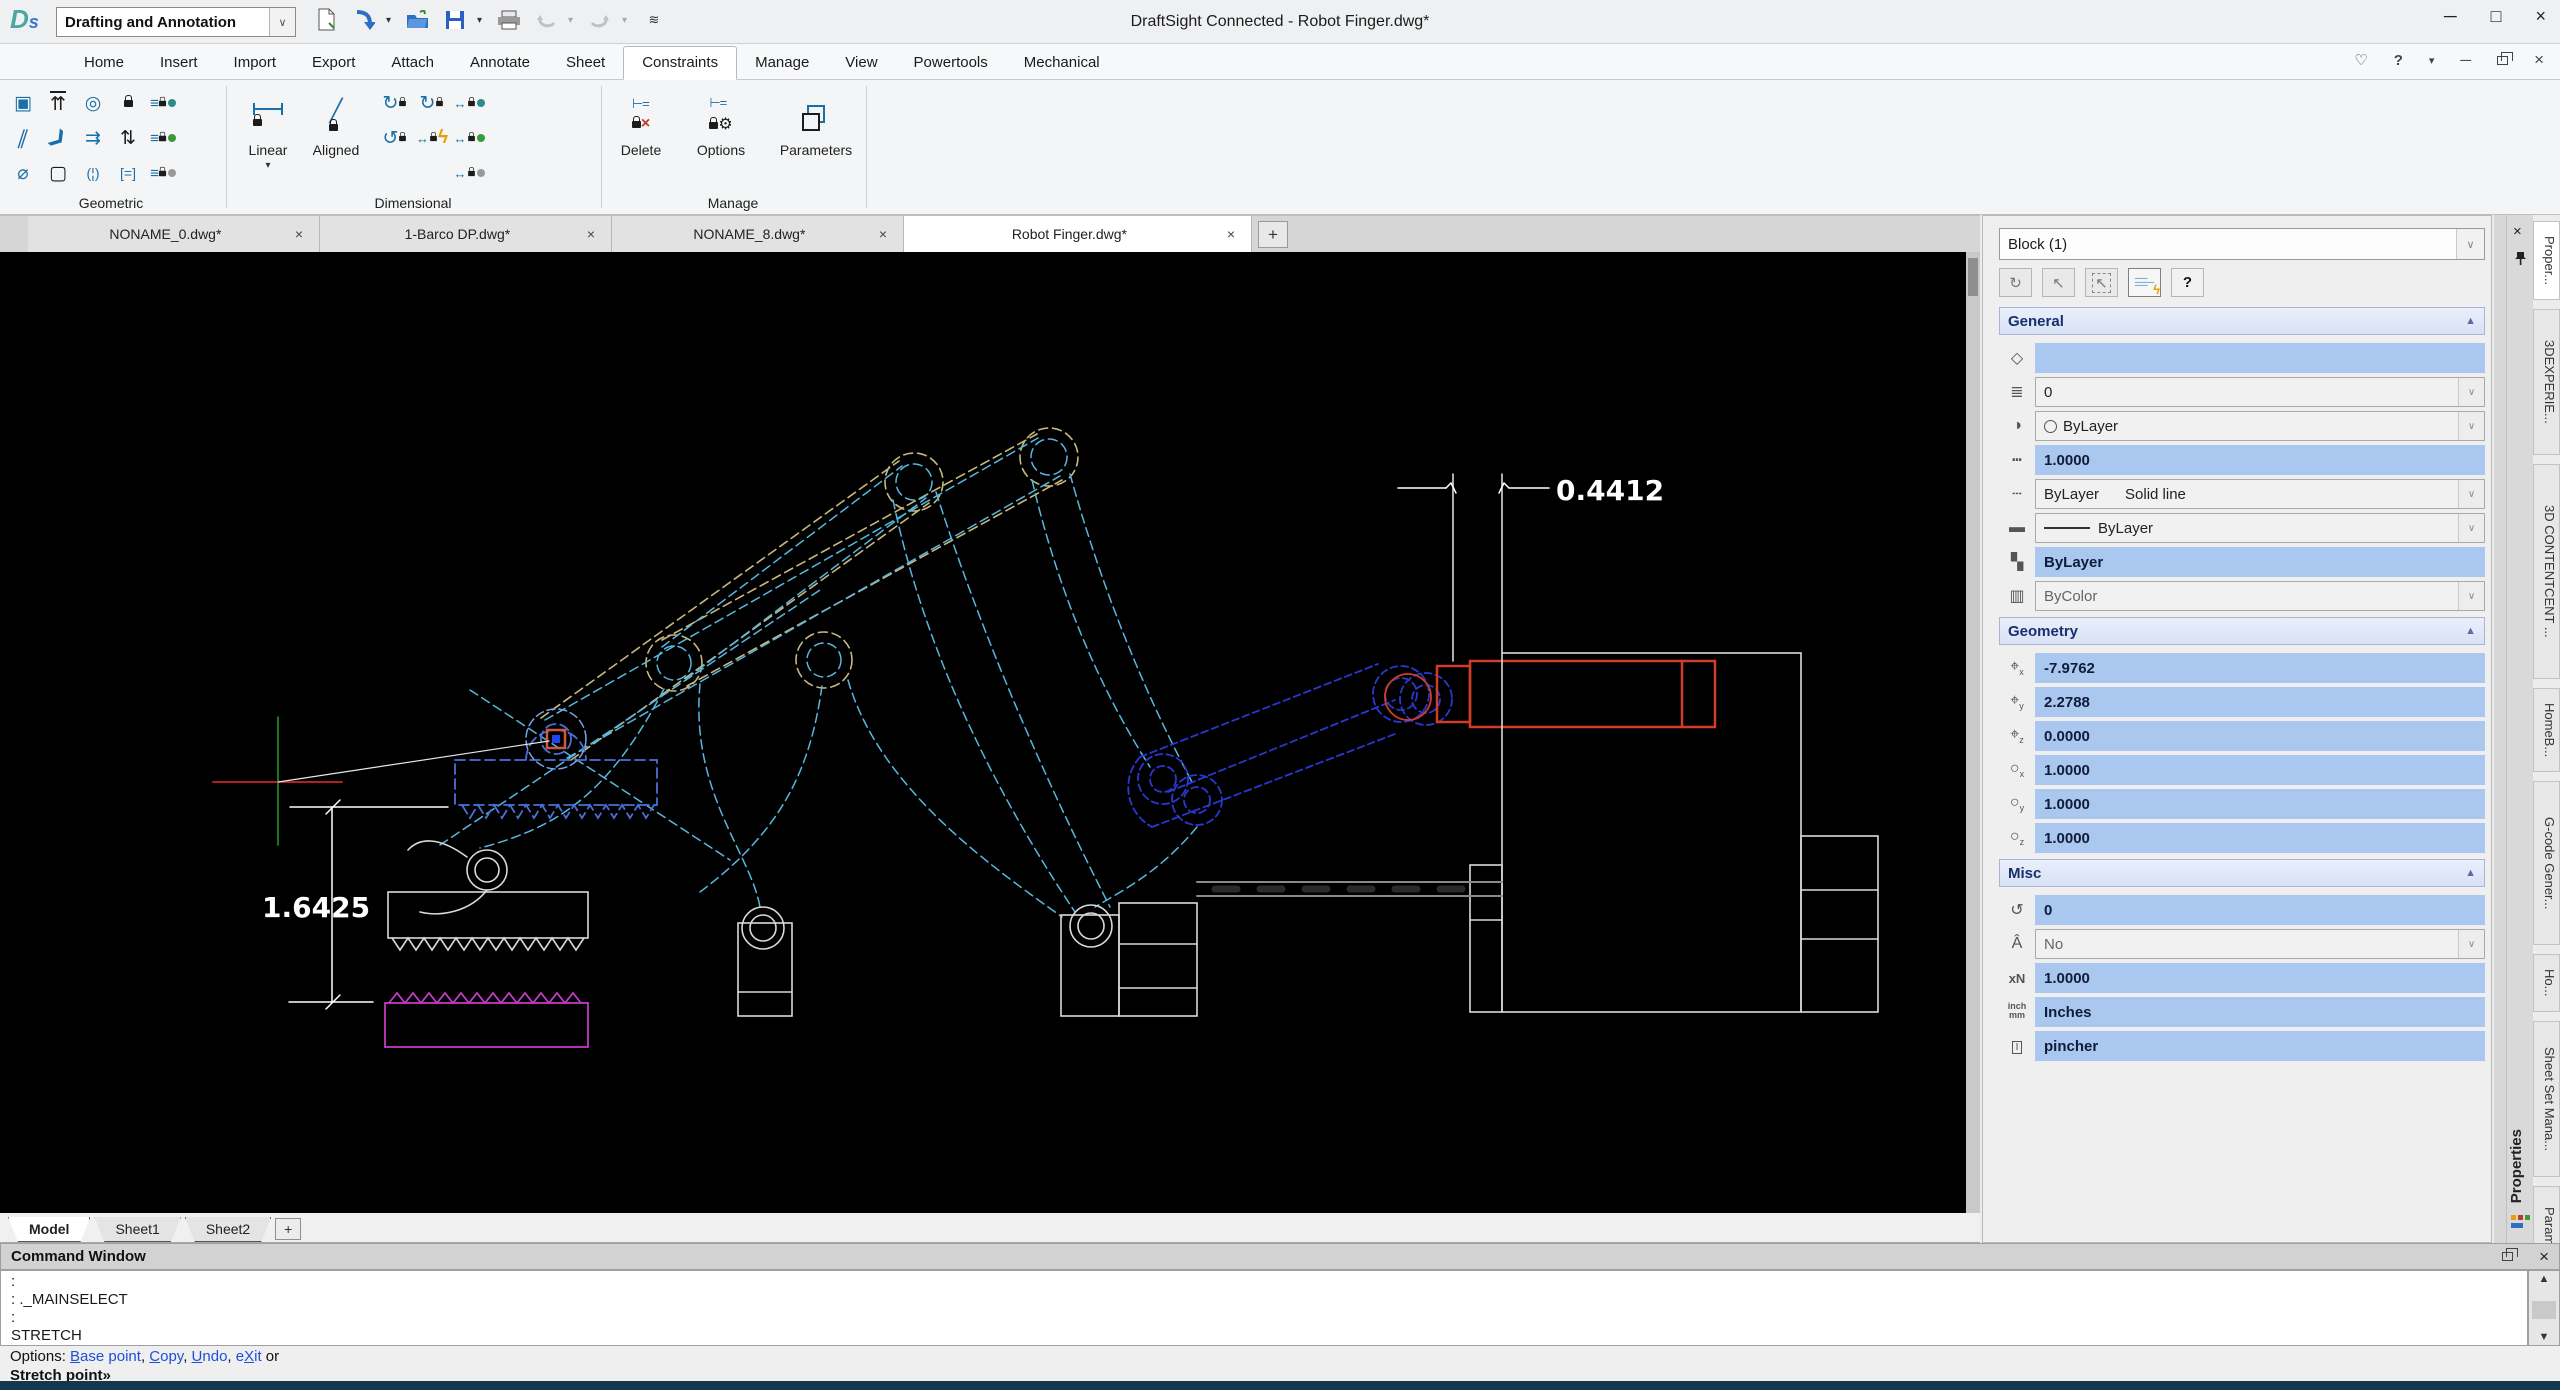 The height and width of the screenshot is (1390, 2560). I want to click on minimize-button: ─, so click(2450, 16).